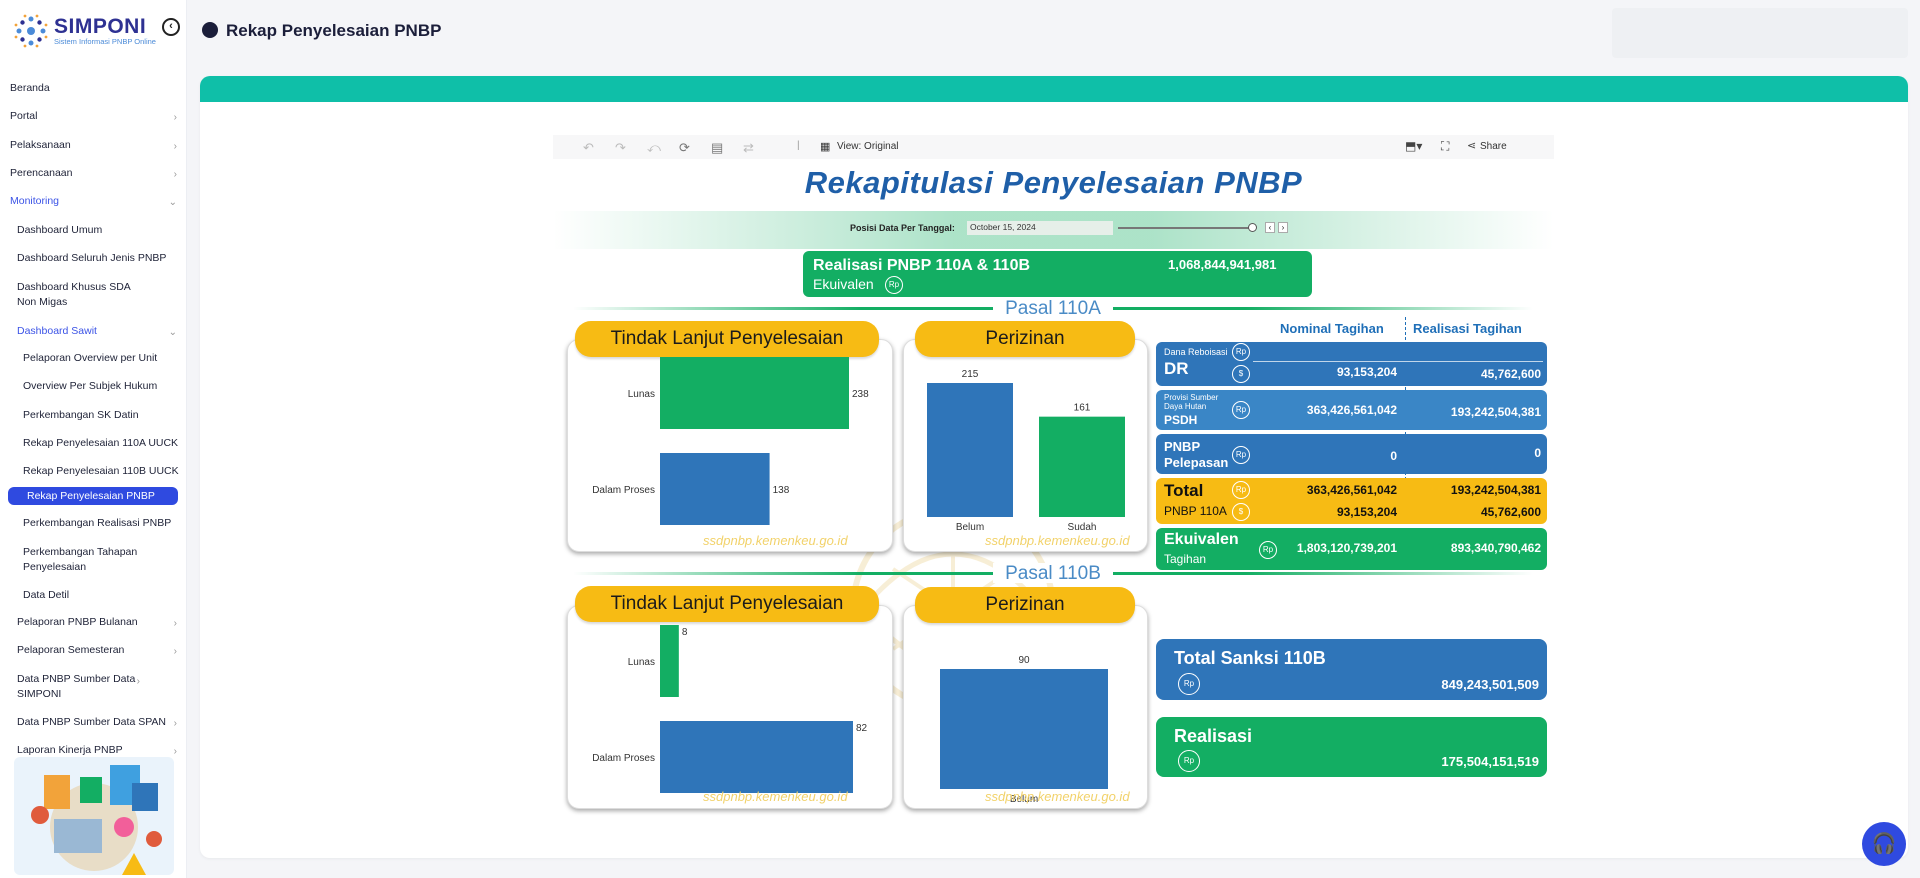 This screenshot has width=1920, height=878. What do you see at coordinates (868, 146) in the screenshot?
I see `view-original-button: View: Original` at bounding box center [868, 146].